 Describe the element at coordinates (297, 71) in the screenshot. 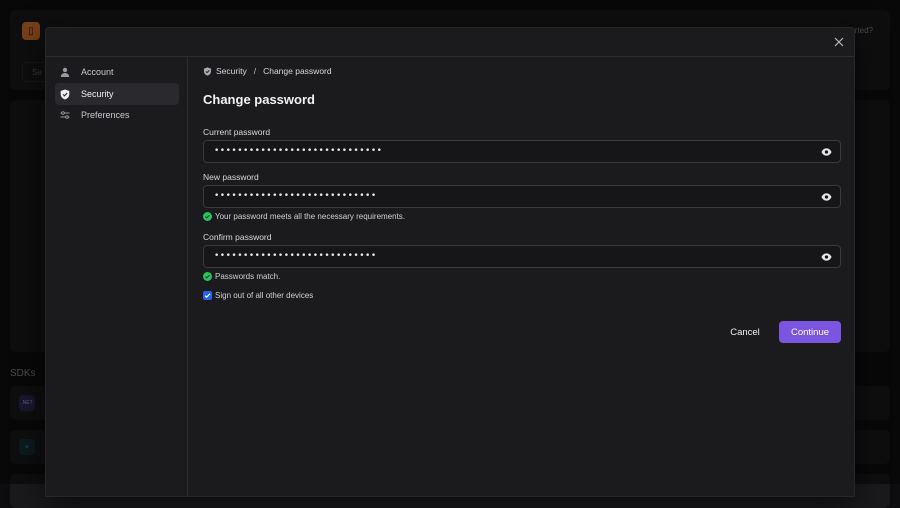

I see `breadcrumb-change-password: Change password` at that location.